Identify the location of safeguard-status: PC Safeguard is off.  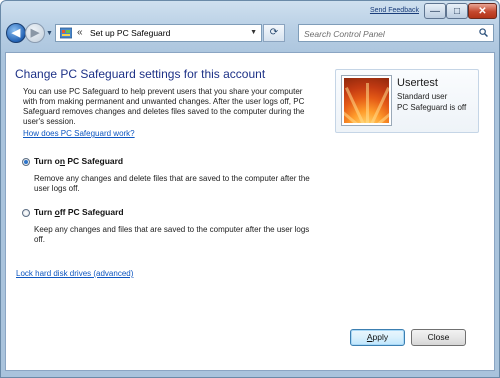
(432, 107).